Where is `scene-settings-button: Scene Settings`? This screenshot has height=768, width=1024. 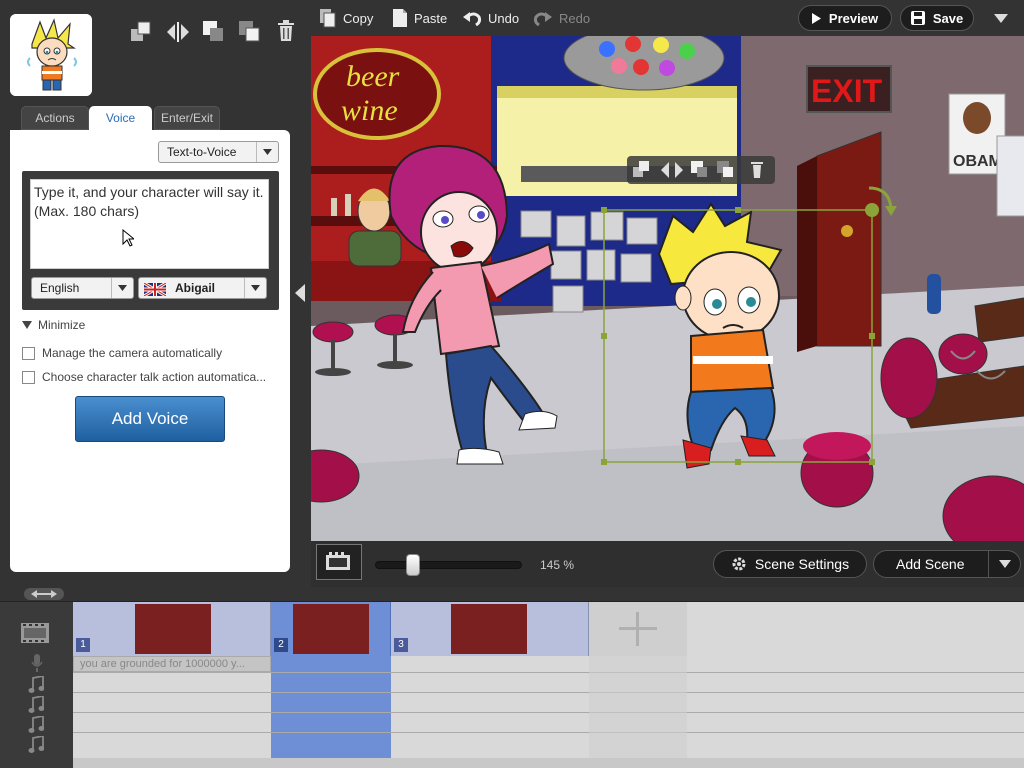 scene-settings-button: Scene Settings is located at coordinates (790, 564).